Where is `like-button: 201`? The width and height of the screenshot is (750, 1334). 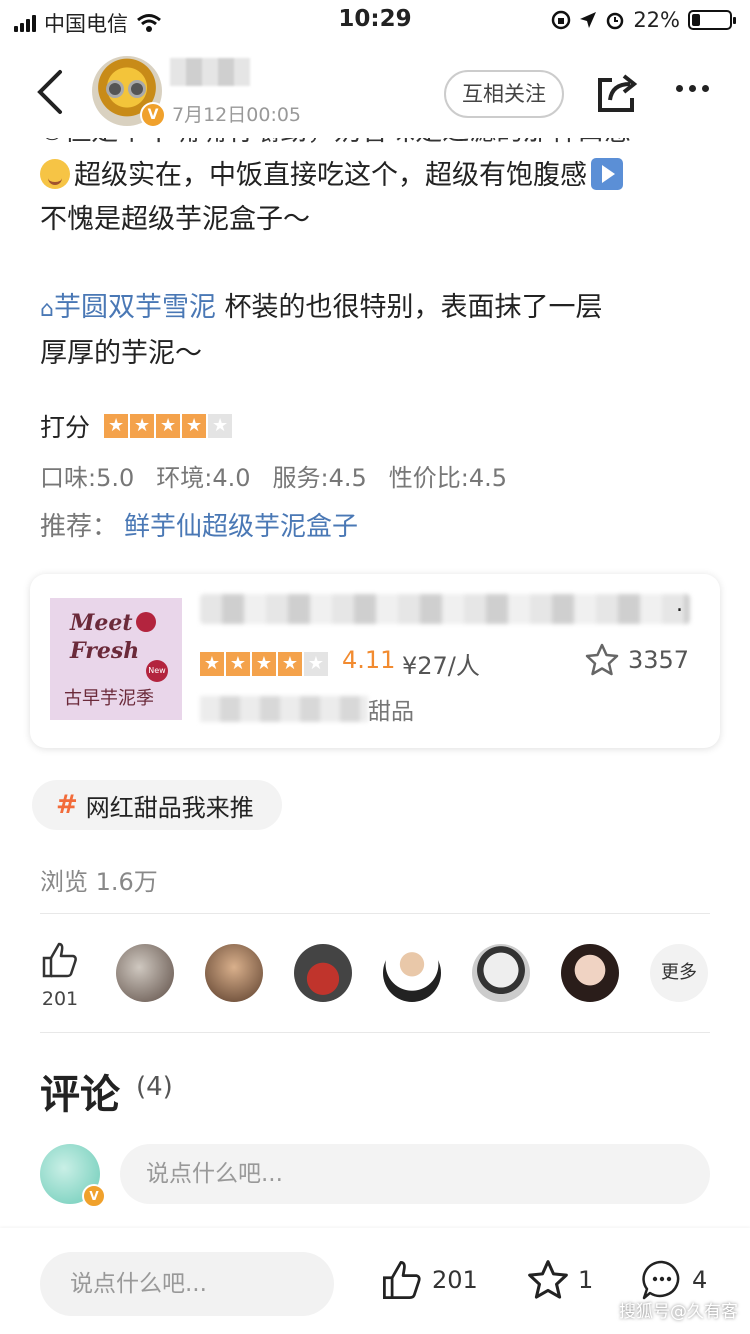
like-button: 201 is located at coordinates (60, 975).